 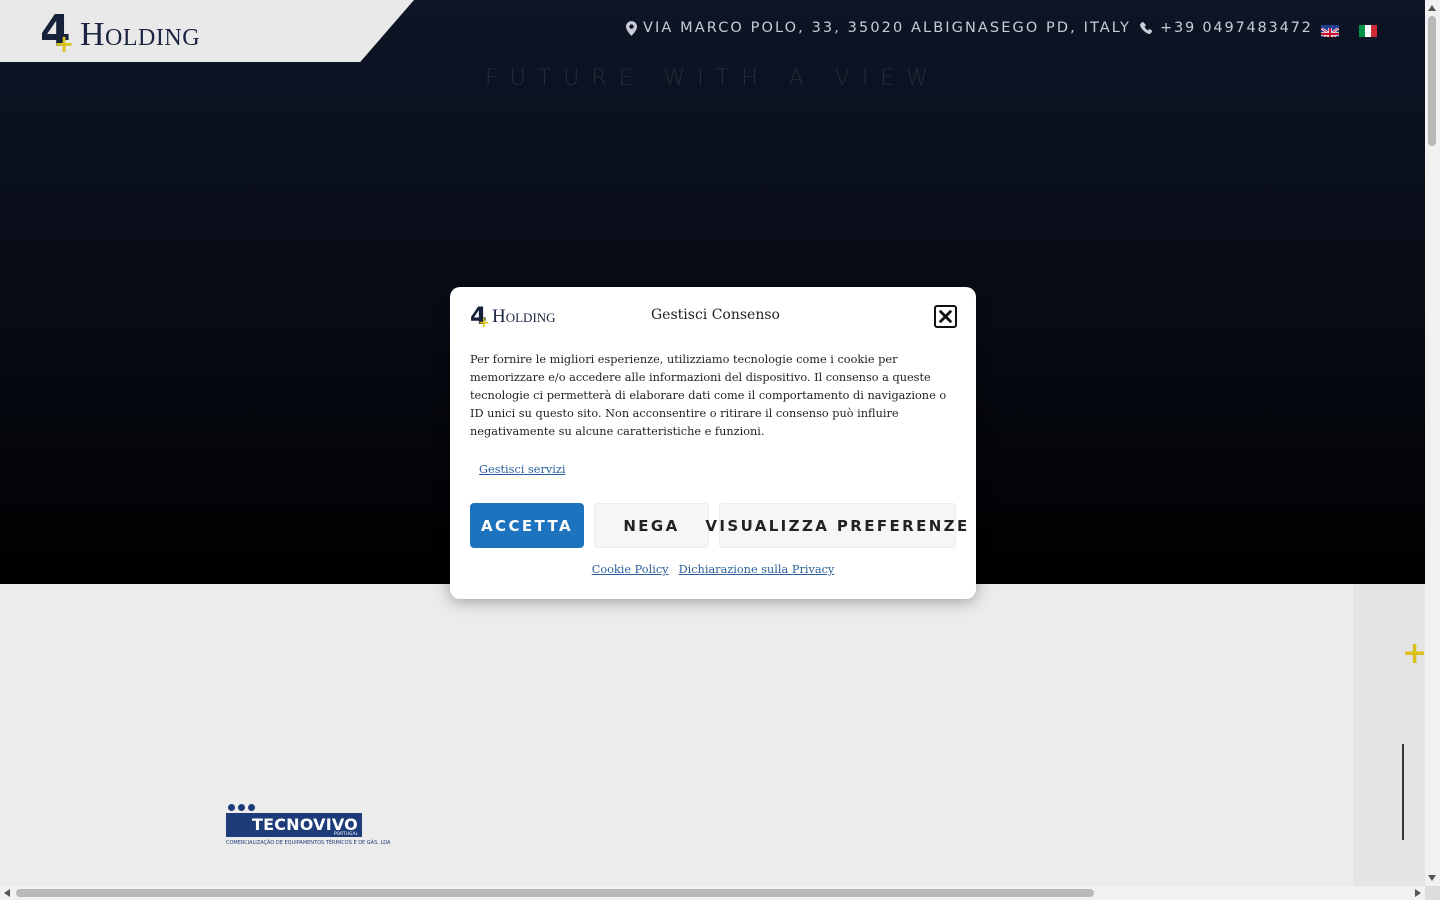 What do you see at coordinates (524, 316) in the screenshot?
I see `dialog-logo-text: Holding` at bounding box center [524, 316].